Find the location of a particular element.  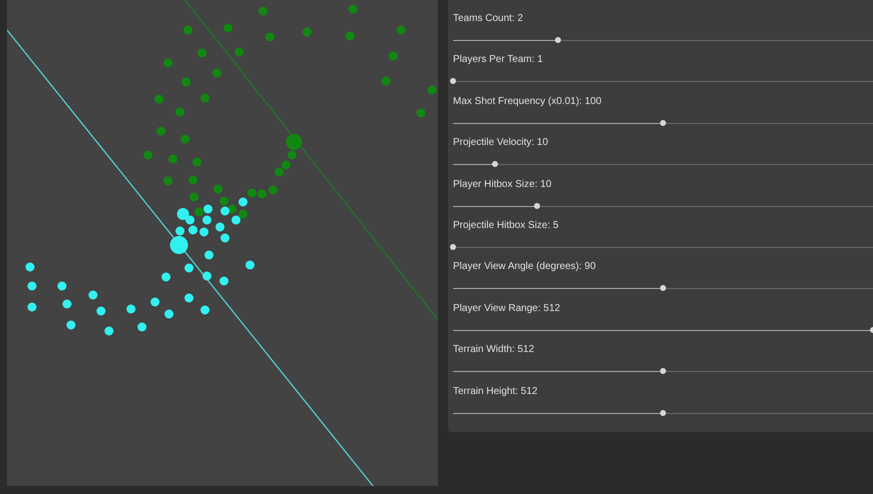

slider-label: Projectile Velocity: 10 is located at coordinates (500, 143).